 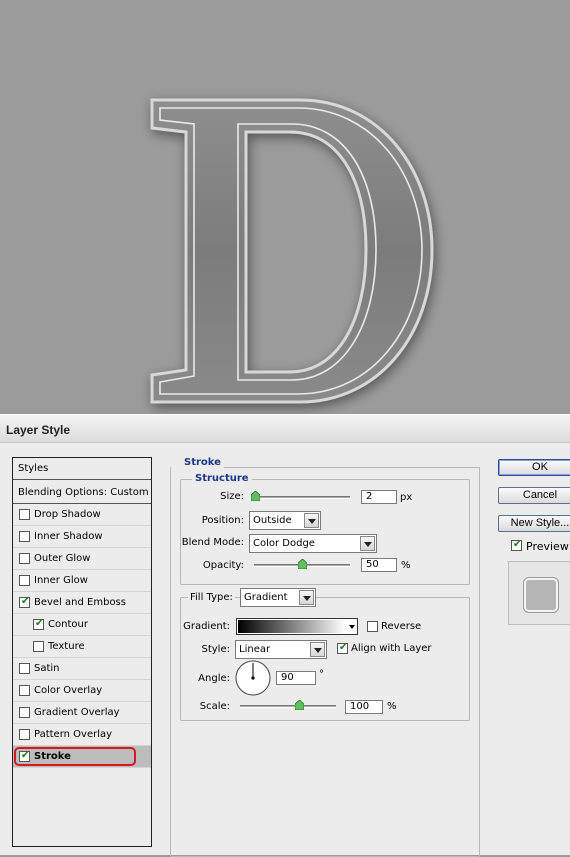 What do you see at coordinates (281, 649) in the screenshot?
I see `style-select: Linear` at bounding box center [281, 649].